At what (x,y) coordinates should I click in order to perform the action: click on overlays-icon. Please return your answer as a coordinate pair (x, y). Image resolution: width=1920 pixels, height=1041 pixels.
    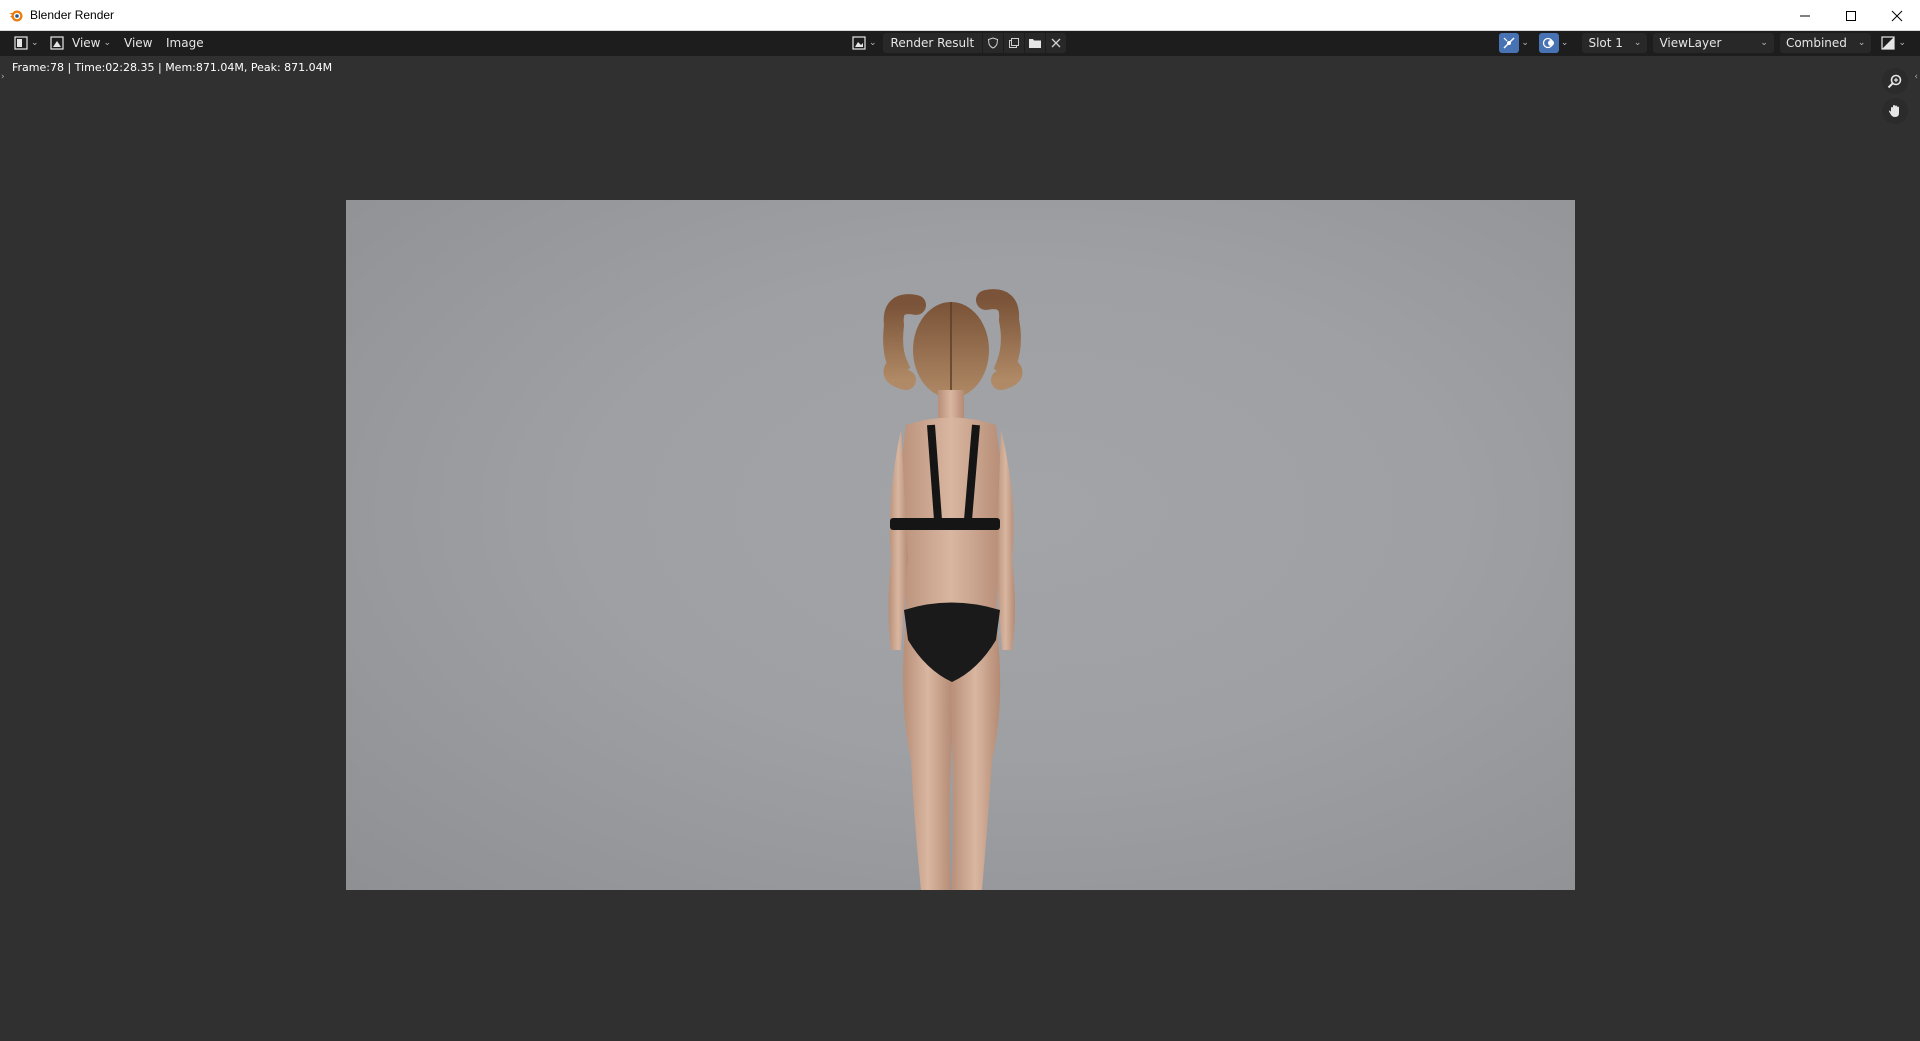
    Looking at the image, I should click on (1548, 43).